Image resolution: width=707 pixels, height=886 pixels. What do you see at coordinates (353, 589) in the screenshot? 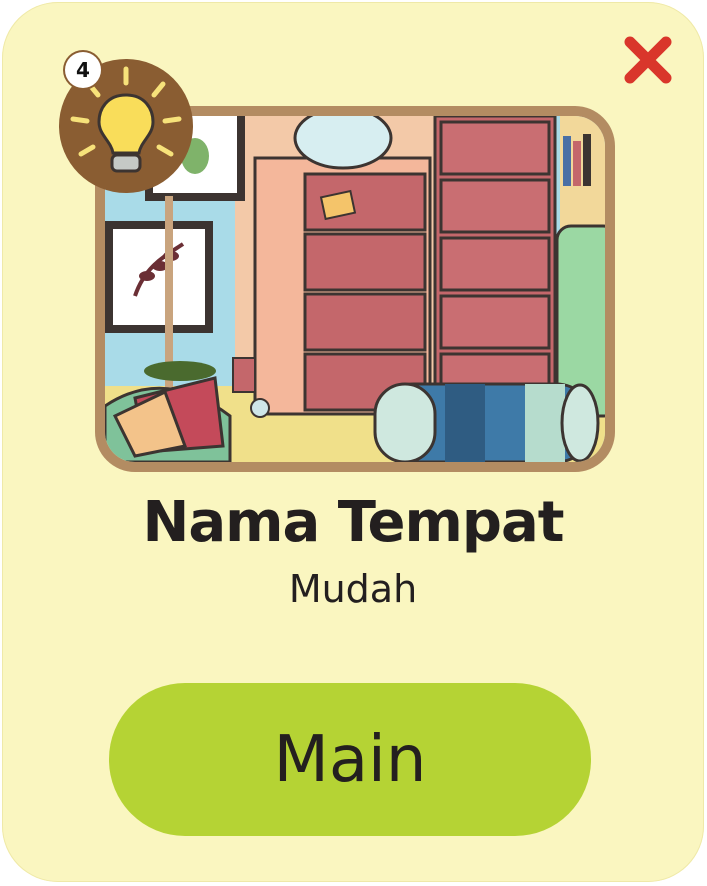
I see `difficulty-label: Mudah` at bounding box center [353, 589].